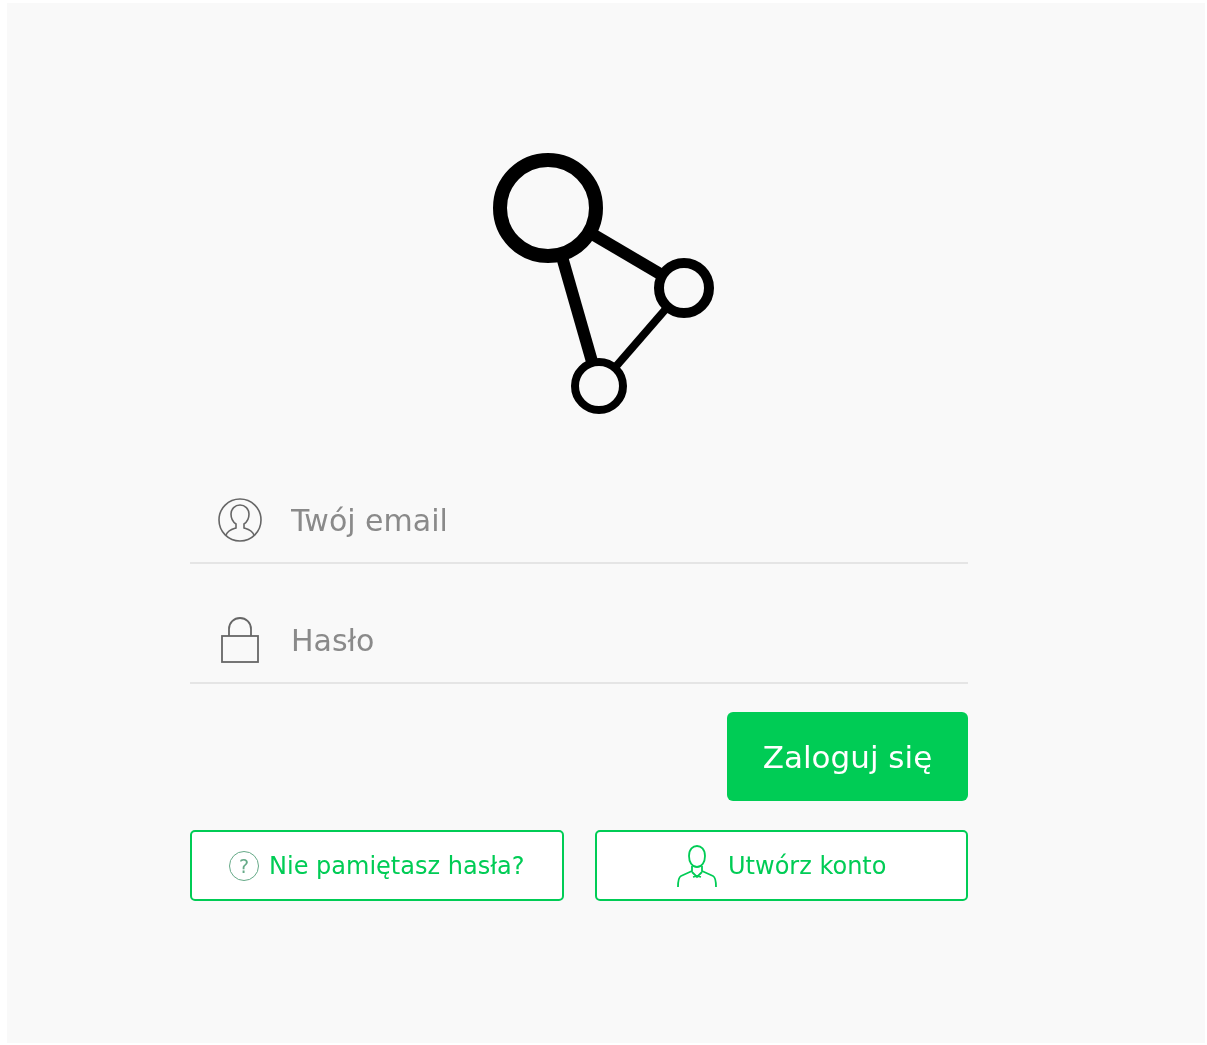 Image resolution: width=1207 pixels, height=1045 pixels. What do you see at coordinates (377, 865) in the screenshot?
I see `forgot-password-button: ? Nie pamiętasz hasła?` at bounding box center [377, 865].